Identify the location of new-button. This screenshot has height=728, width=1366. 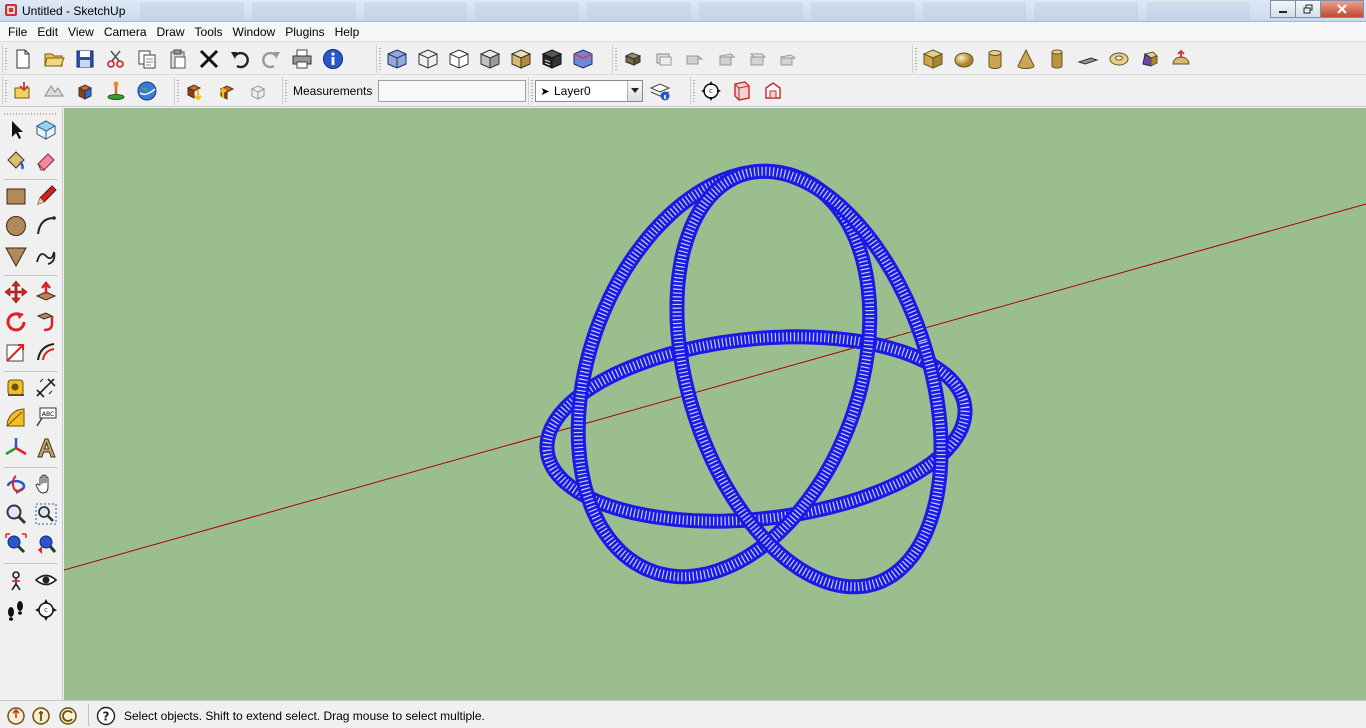
(23, 59).